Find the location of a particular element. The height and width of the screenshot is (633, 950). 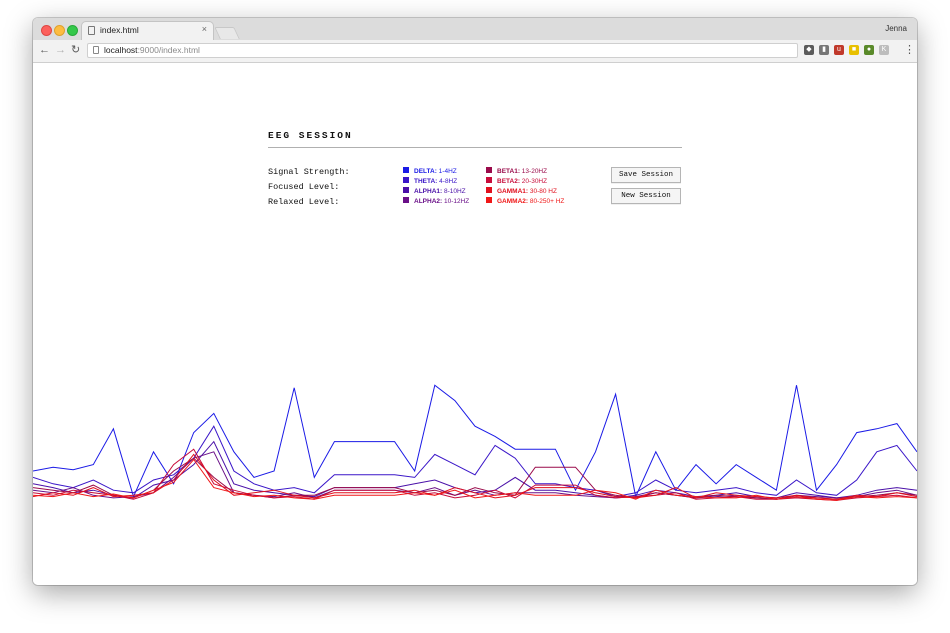

yellow-extension-icon: ■ is located at coordinates (854, 50).